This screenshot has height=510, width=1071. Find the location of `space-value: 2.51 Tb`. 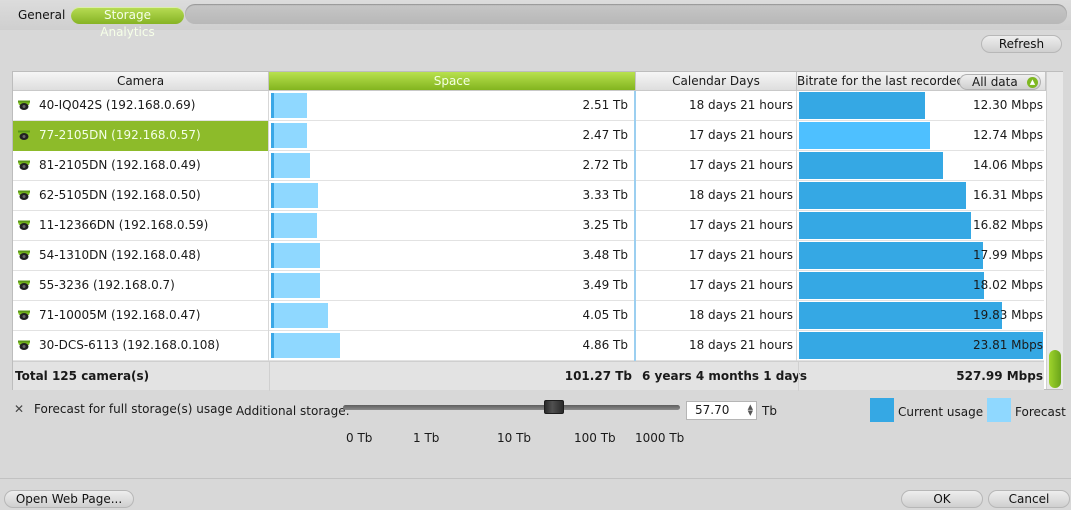

space-value: 2.51 Tb is located at coordinates (605, 105).